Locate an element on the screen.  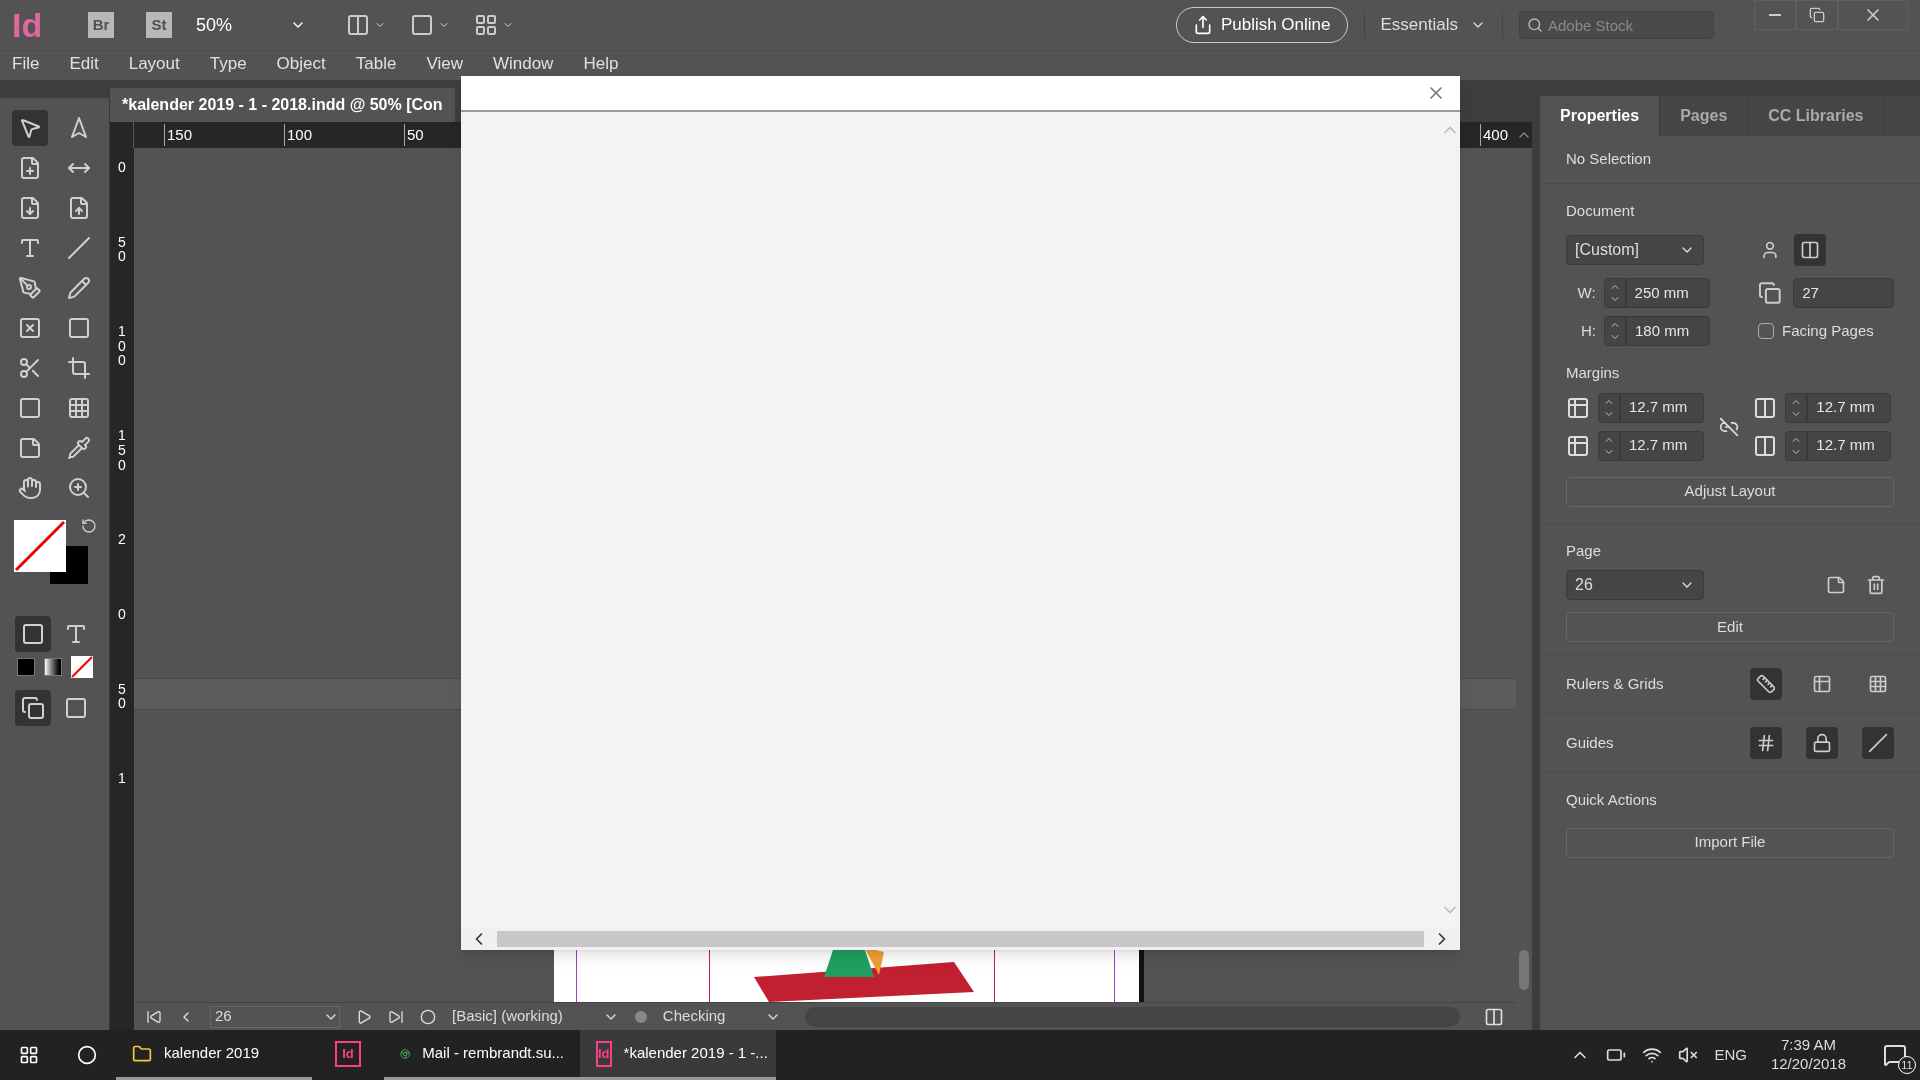
height-field: 180 mm is located at coordinates (1668, 331).